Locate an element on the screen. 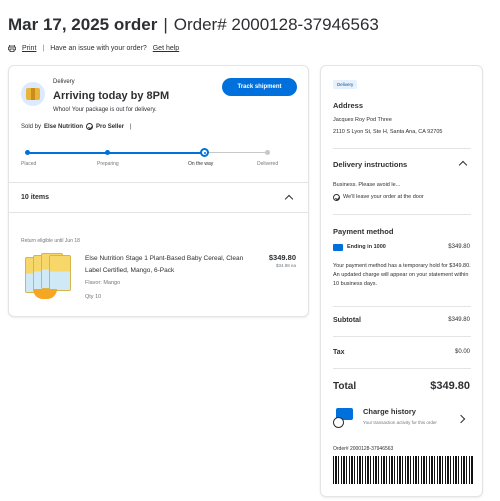 This screenshot has height=501, width=500. product-qty: Qty 10 is located at coordinates (93, 297).